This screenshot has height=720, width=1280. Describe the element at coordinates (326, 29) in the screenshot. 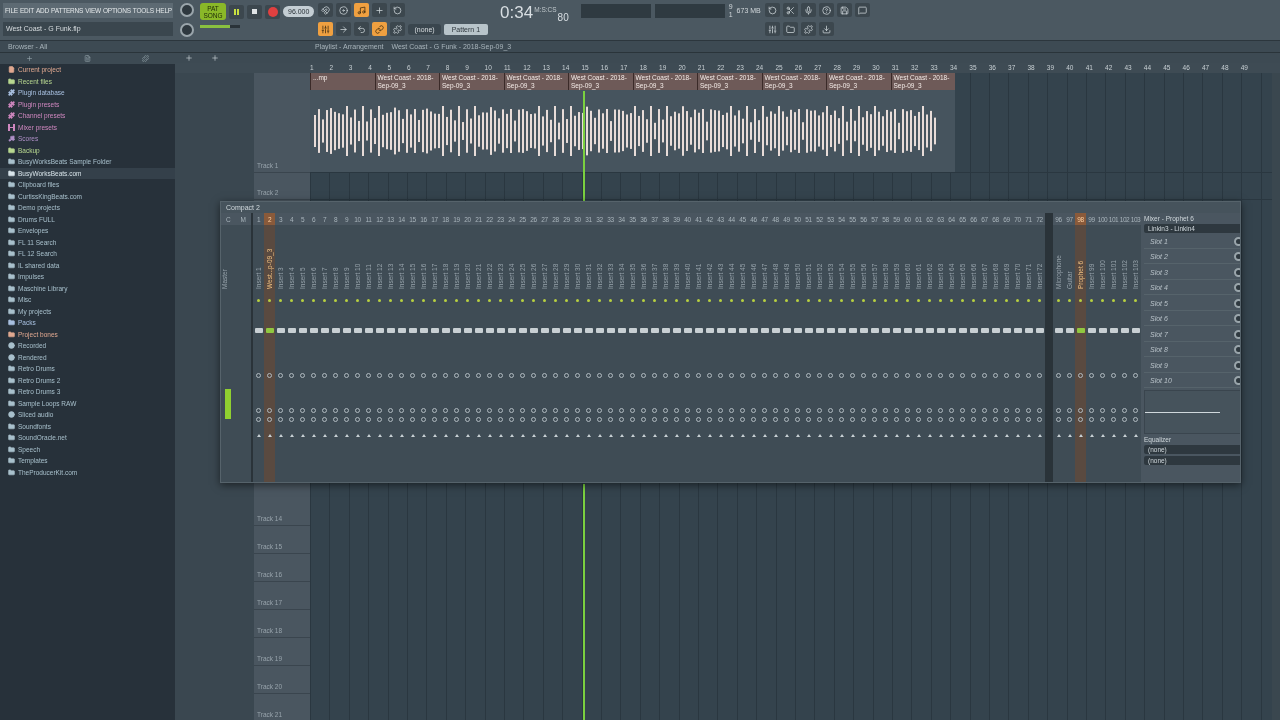

I see `piano-roll-button` at that location.